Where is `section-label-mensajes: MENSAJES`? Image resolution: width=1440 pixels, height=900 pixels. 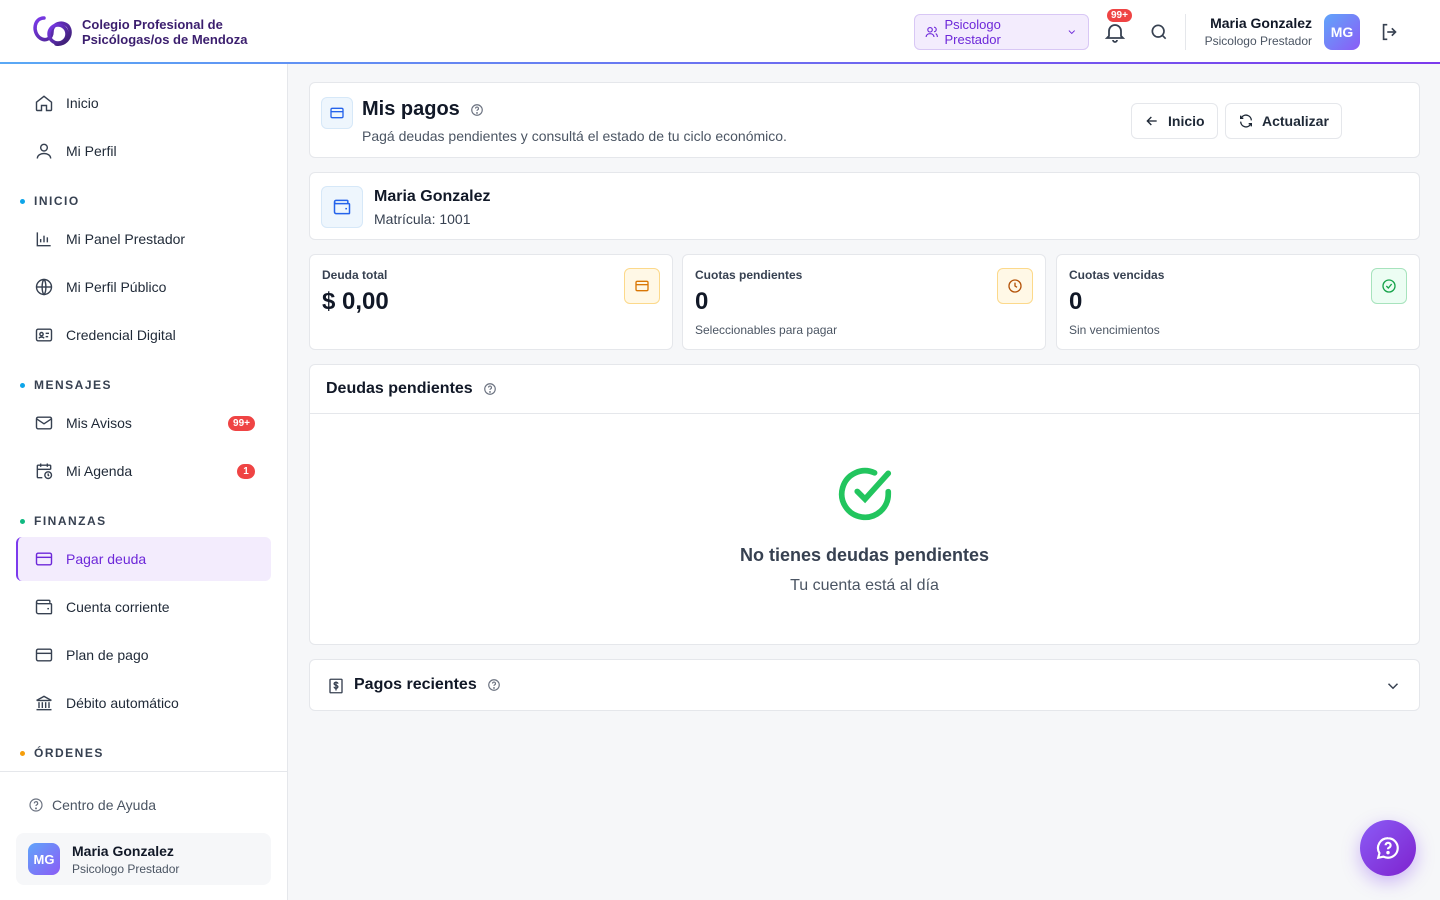 section-label-mensajes: MENSAJES is located at coordinates (66, 385).